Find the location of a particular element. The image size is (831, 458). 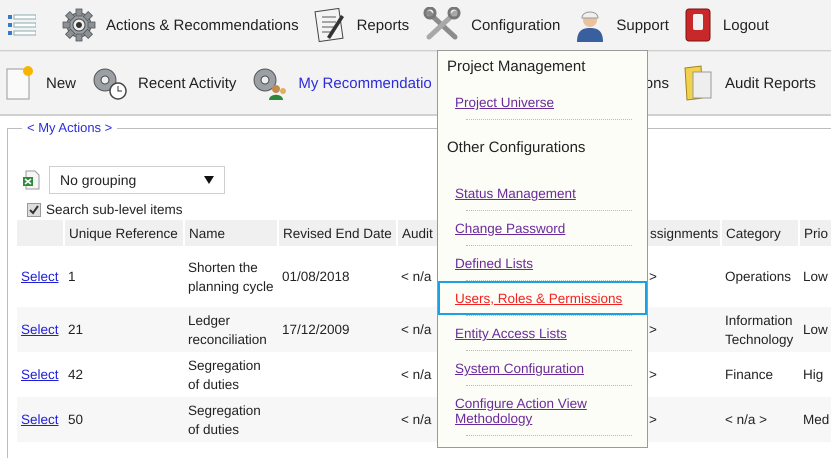

menu-link: Defined Lists is located at coordinates (494, 263).